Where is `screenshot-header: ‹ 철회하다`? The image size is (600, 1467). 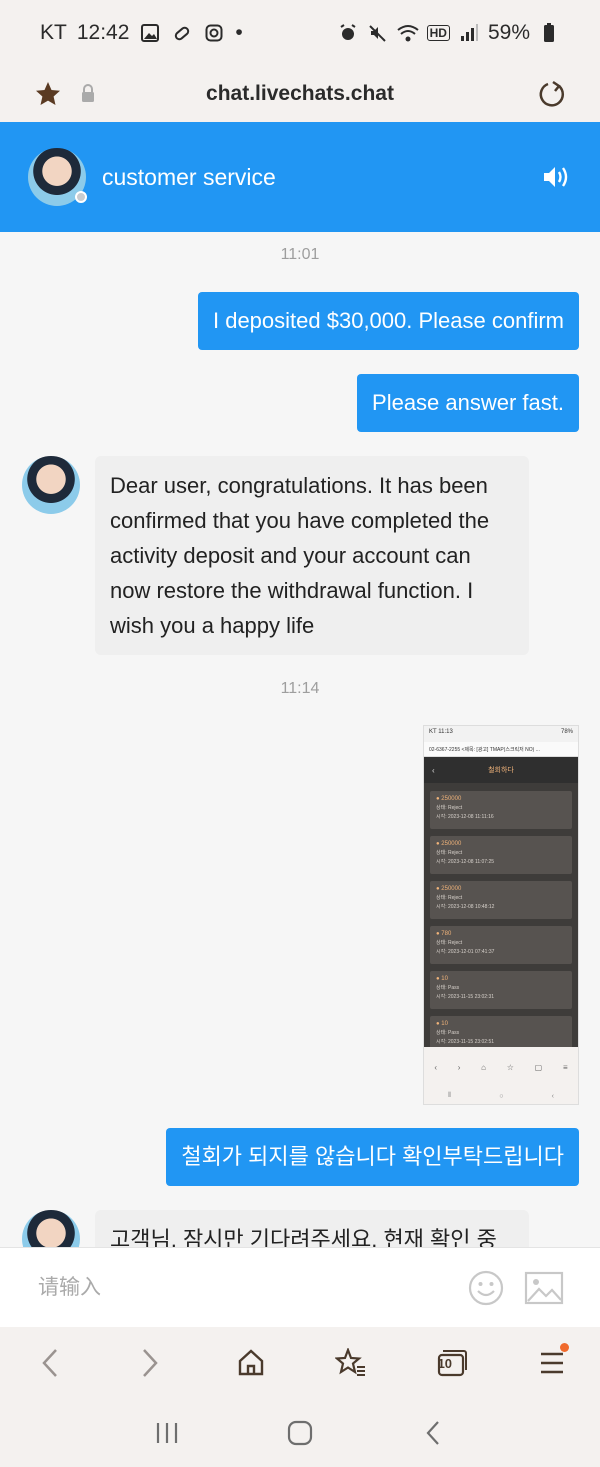 screenshot-header: ‹ 철회하다 is located at coordinates (501, 770).